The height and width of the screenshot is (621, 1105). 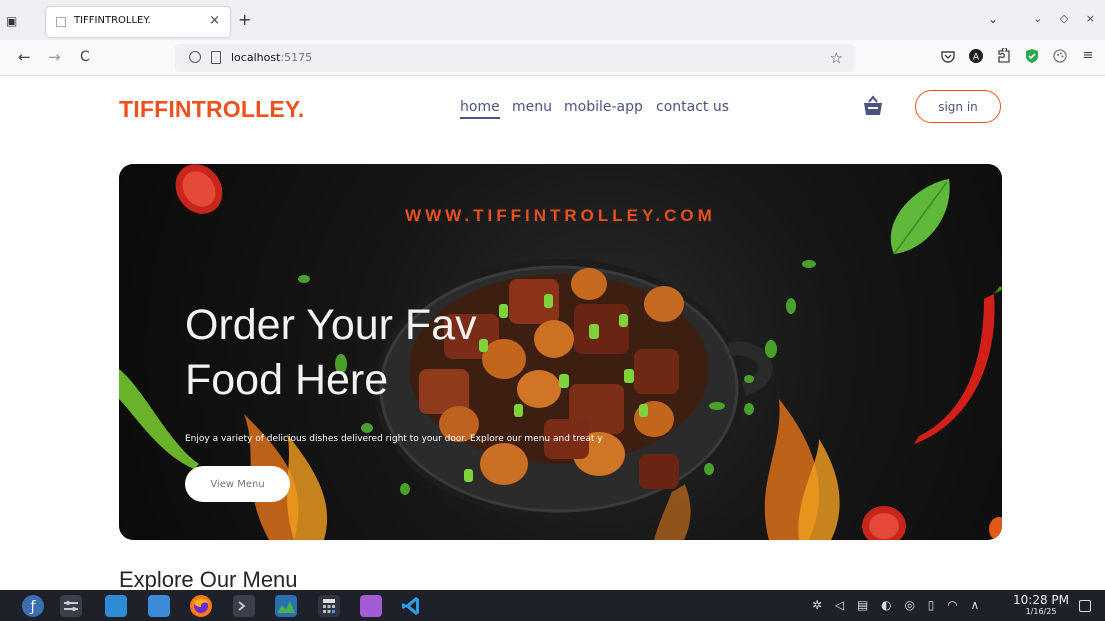 What do you see at coordinates (532, 107) in the screenshot?
I see `menu-item-menu: menu` at bounding box center [532, 107].